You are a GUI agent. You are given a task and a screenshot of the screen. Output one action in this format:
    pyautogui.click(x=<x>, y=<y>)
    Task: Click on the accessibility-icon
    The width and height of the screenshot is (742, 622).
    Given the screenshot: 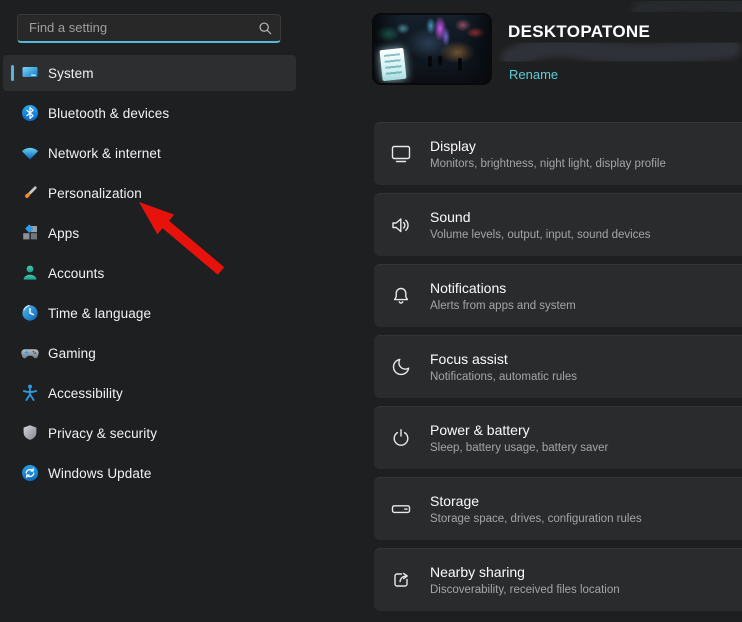 What is the action you would take?
    pyautogui.click(x=30, y=393)
    